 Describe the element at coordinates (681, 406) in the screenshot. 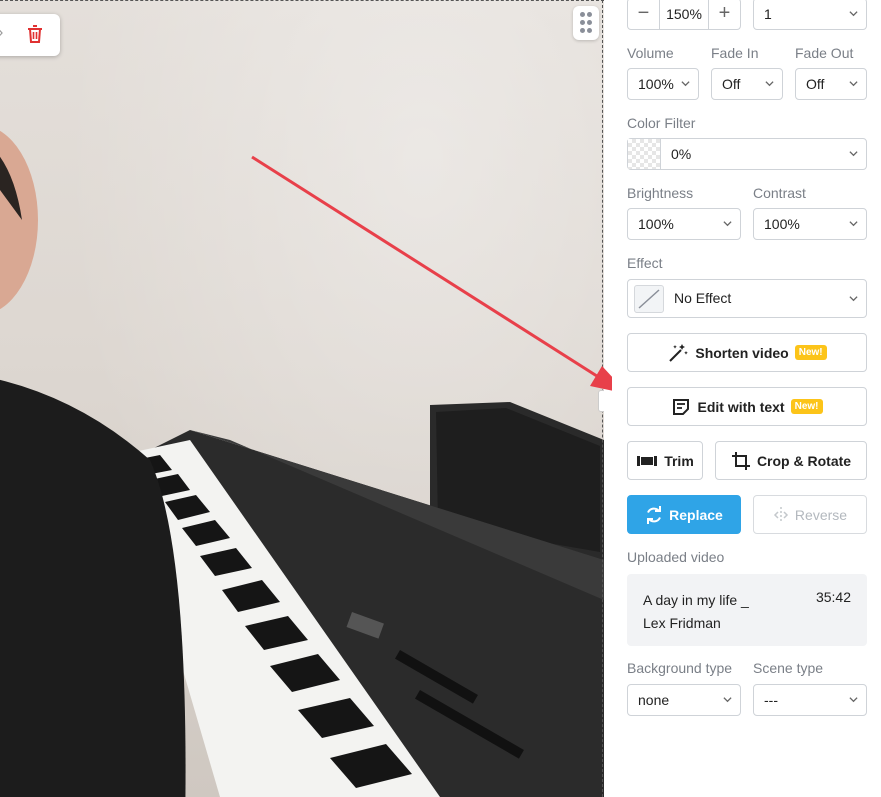

I see `document-text-icon` at that location.